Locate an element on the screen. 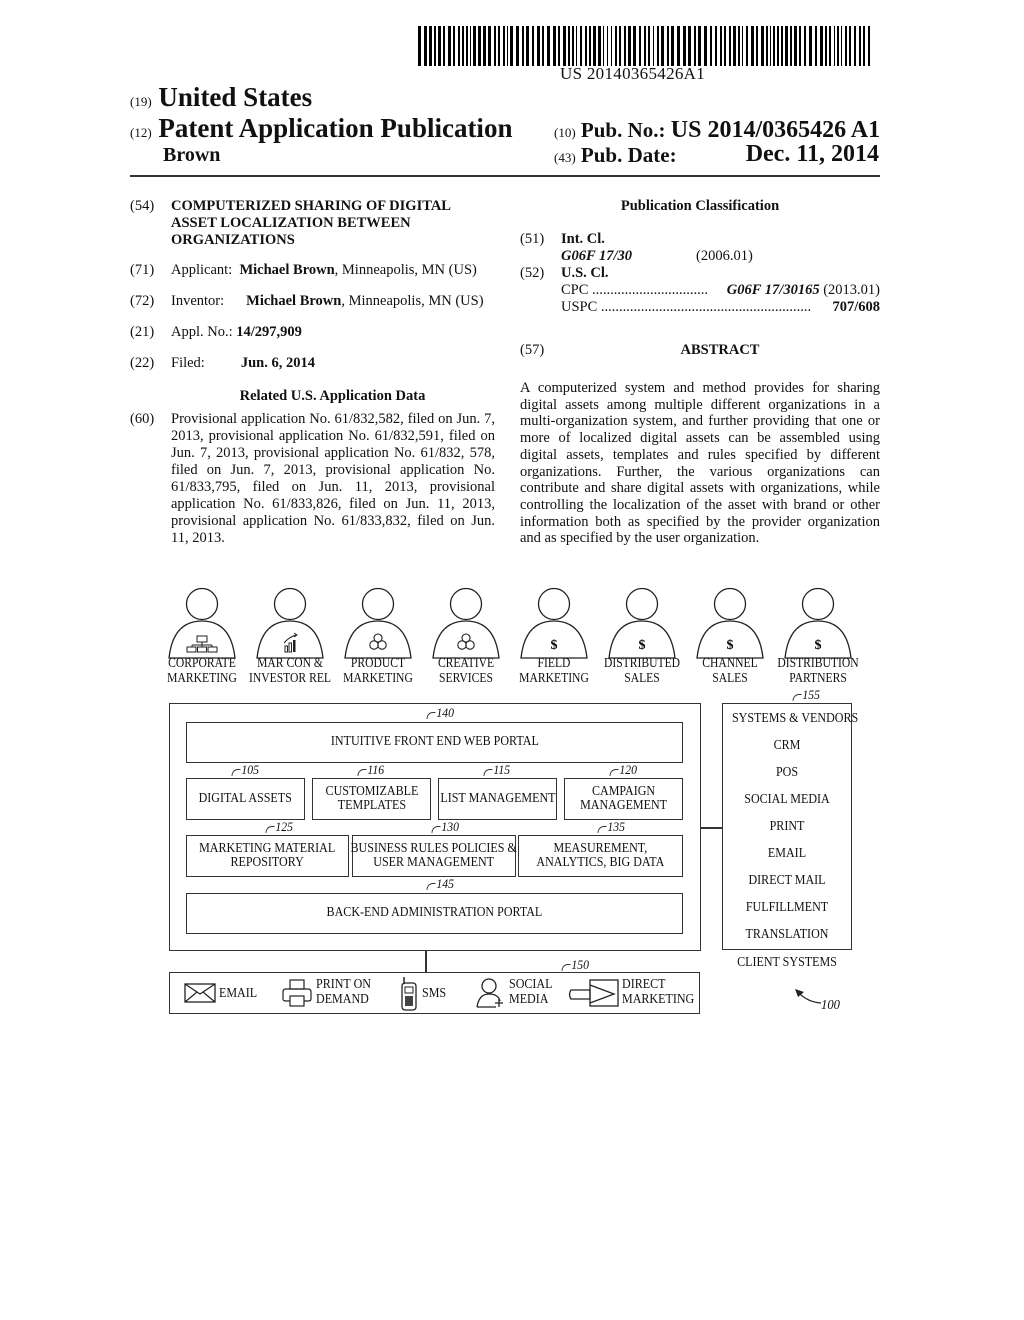  int-class-field: (51) Int. Cl. G06F 17/30 (2006.01) is located at coordinates (700, 248).